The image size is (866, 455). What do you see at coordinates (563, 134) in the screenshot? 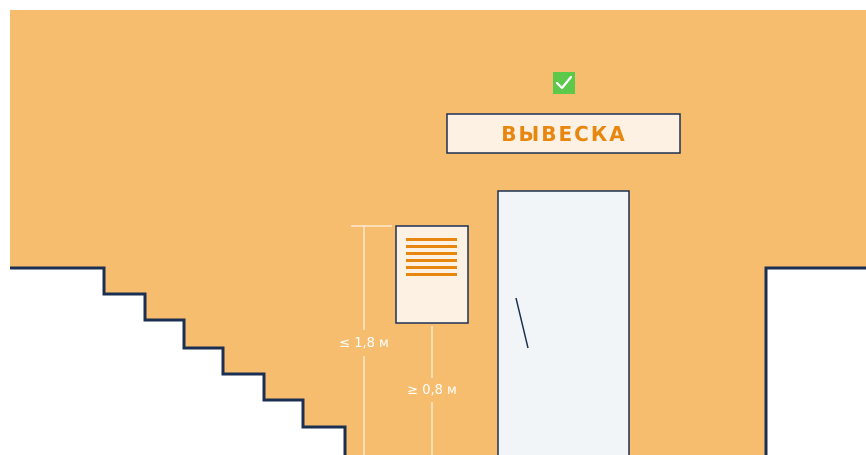
I see `sign-label: ВЫВЕСКА` at bounding box center [563, 134].